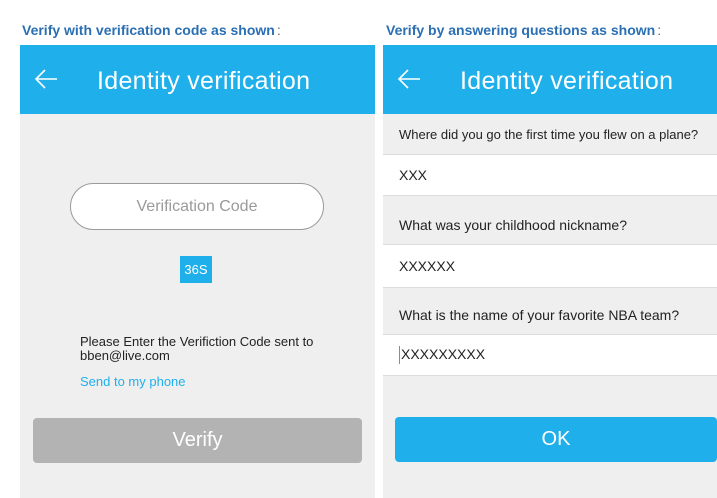  I want to click on countdown-timer-badge: 36S, so click(196, 269).